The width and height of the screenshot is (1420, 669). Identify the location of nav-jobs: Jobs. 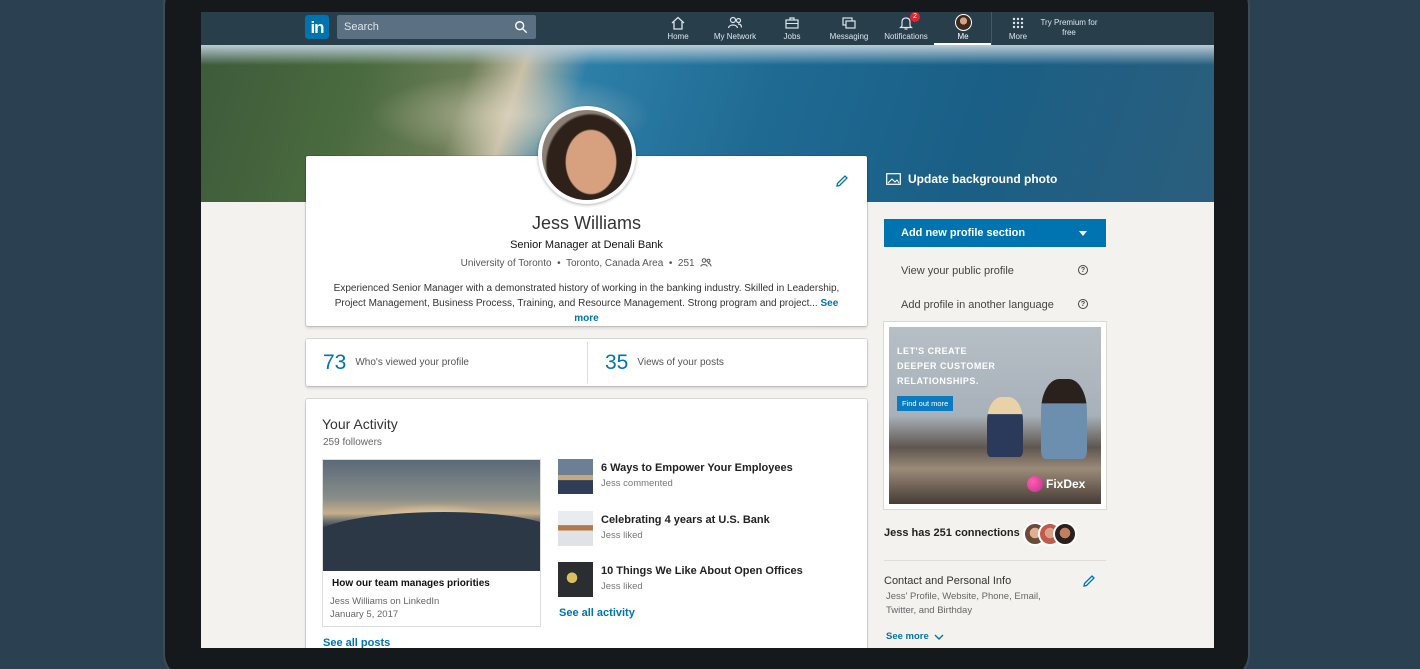
(792, 28).